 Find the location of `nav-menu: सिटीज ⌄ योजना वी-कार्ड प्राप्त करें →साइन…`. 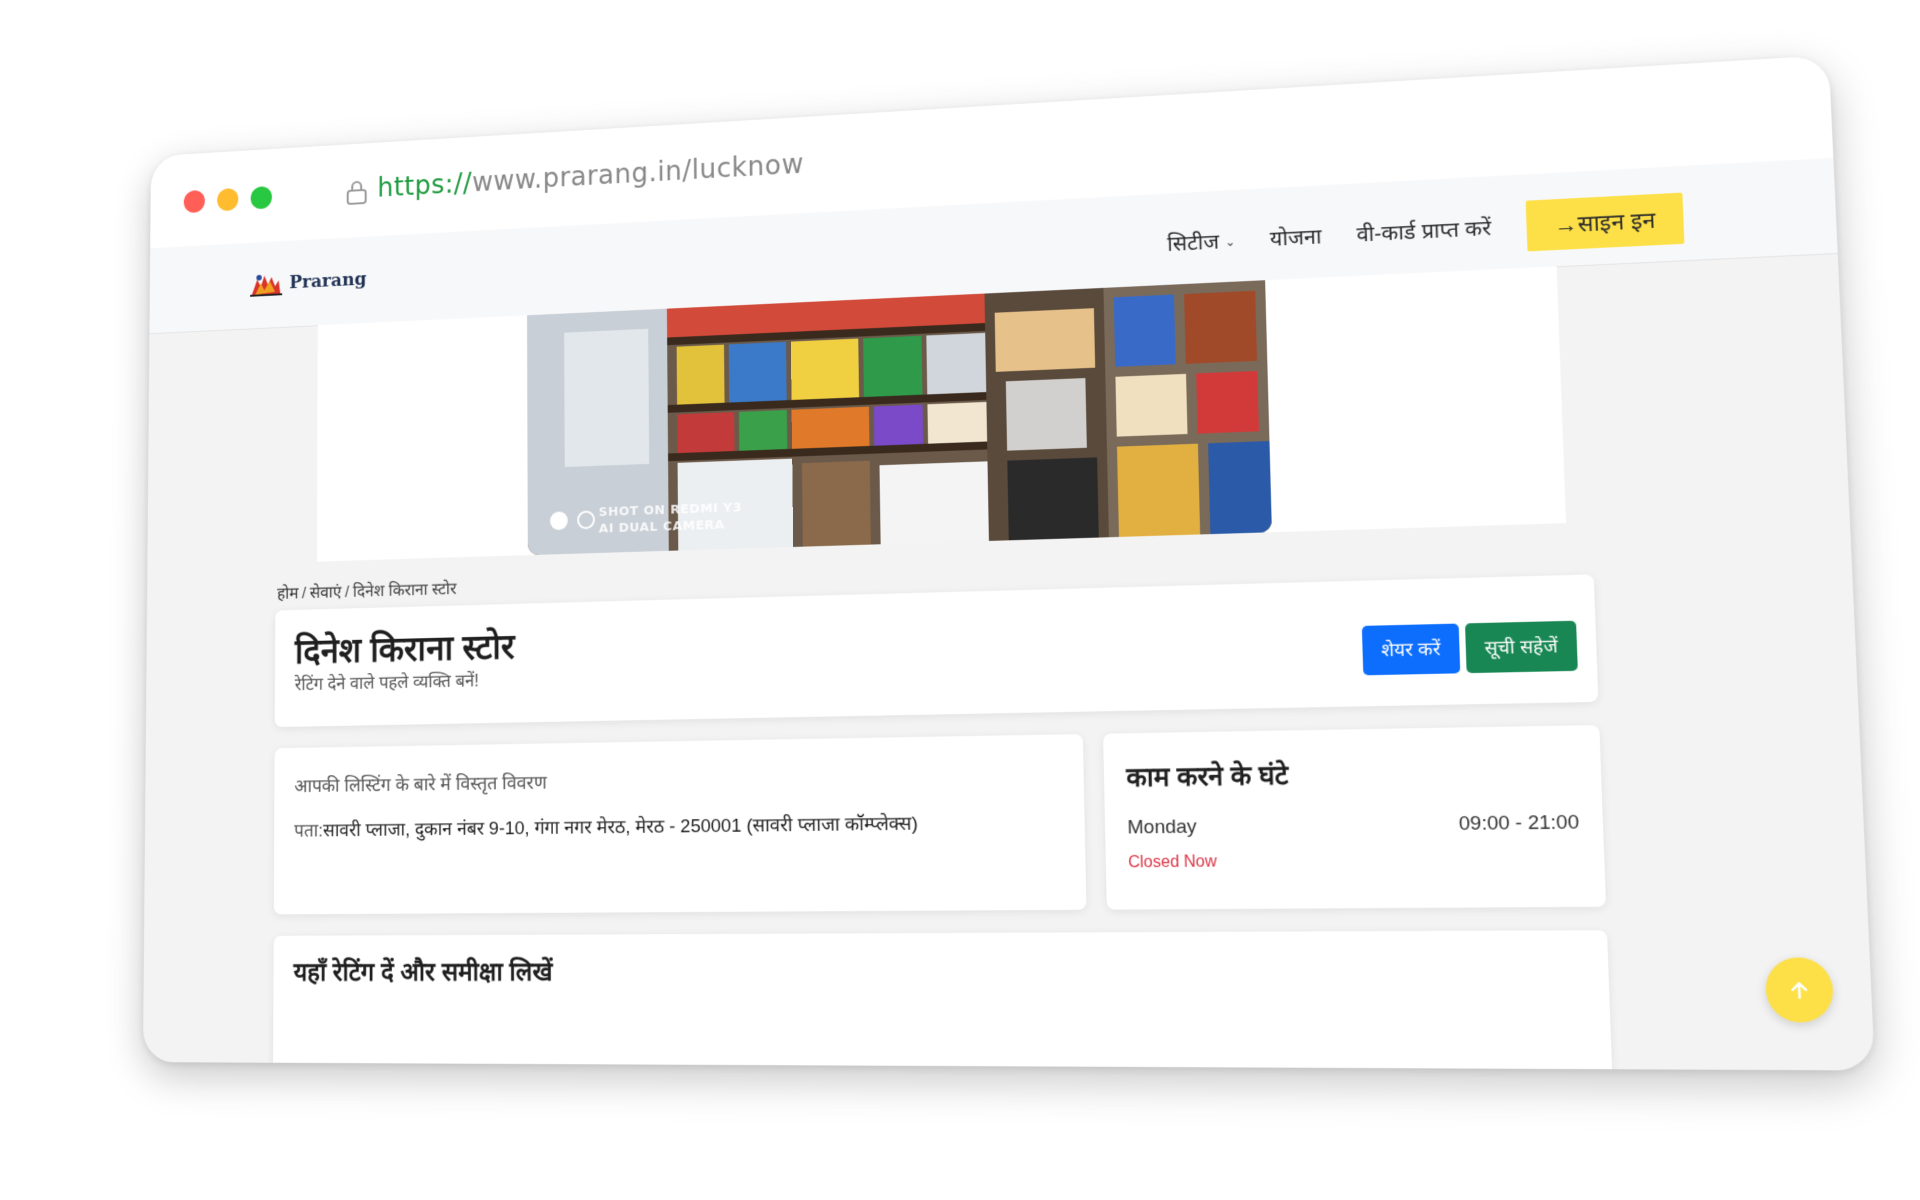

nav-menu: सिटीज ⌄ योजना वी-कार्ड प्राप्त करें →साइन… is located at coordinates (1409, 231).